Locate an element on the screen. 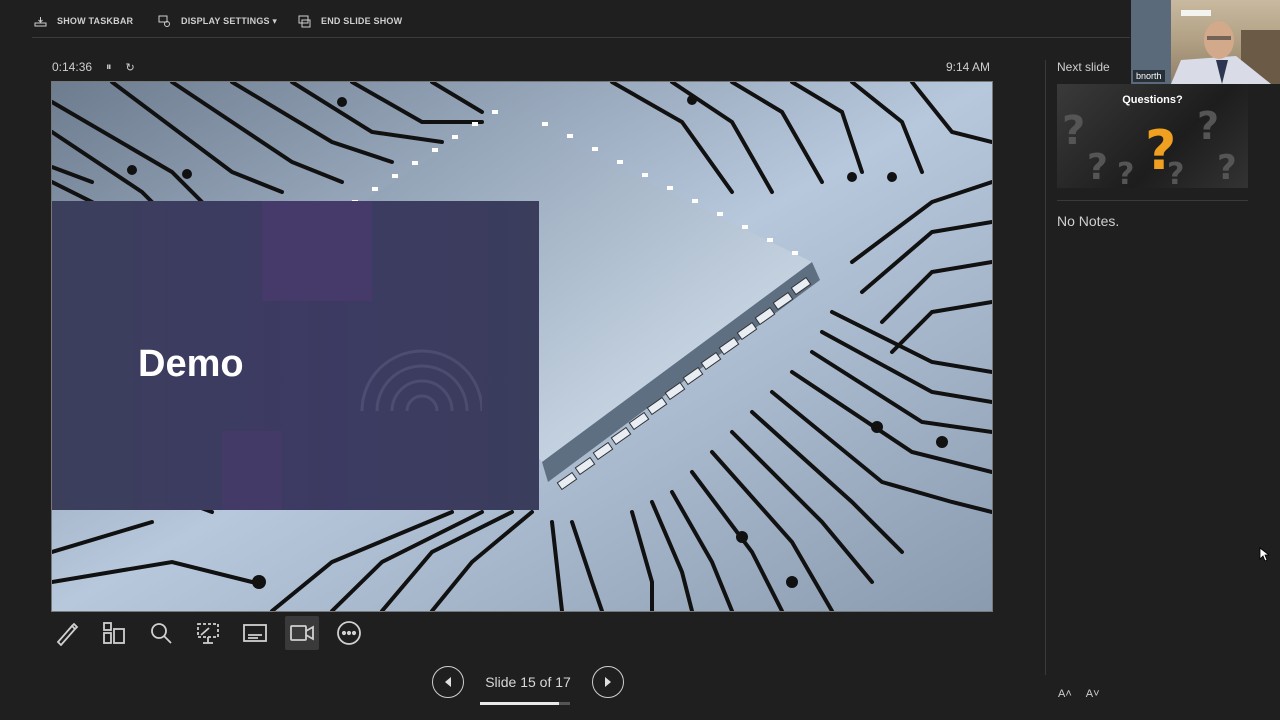 The width and height of the screenshot is (1280, 720). display-settings-icon is located at coordinates (164, 21).